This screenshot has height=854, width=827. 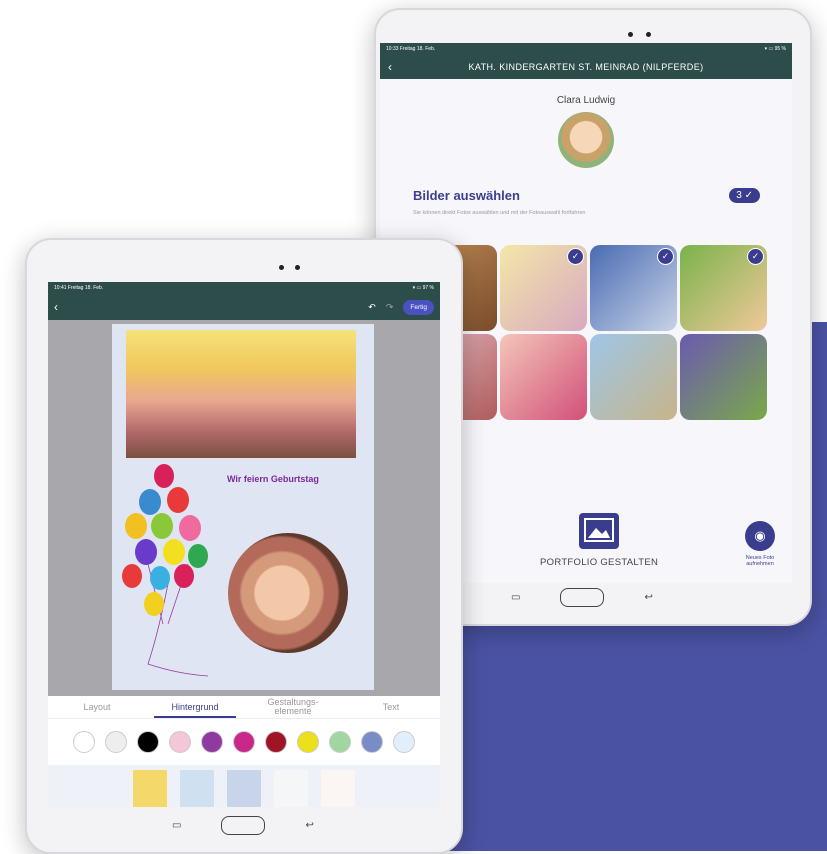 What do you see at coordinates (293, 707) in the screenshot?
I see `tab-design-elements: Gestaltungs- elemente` at bounding box center [293, 707].